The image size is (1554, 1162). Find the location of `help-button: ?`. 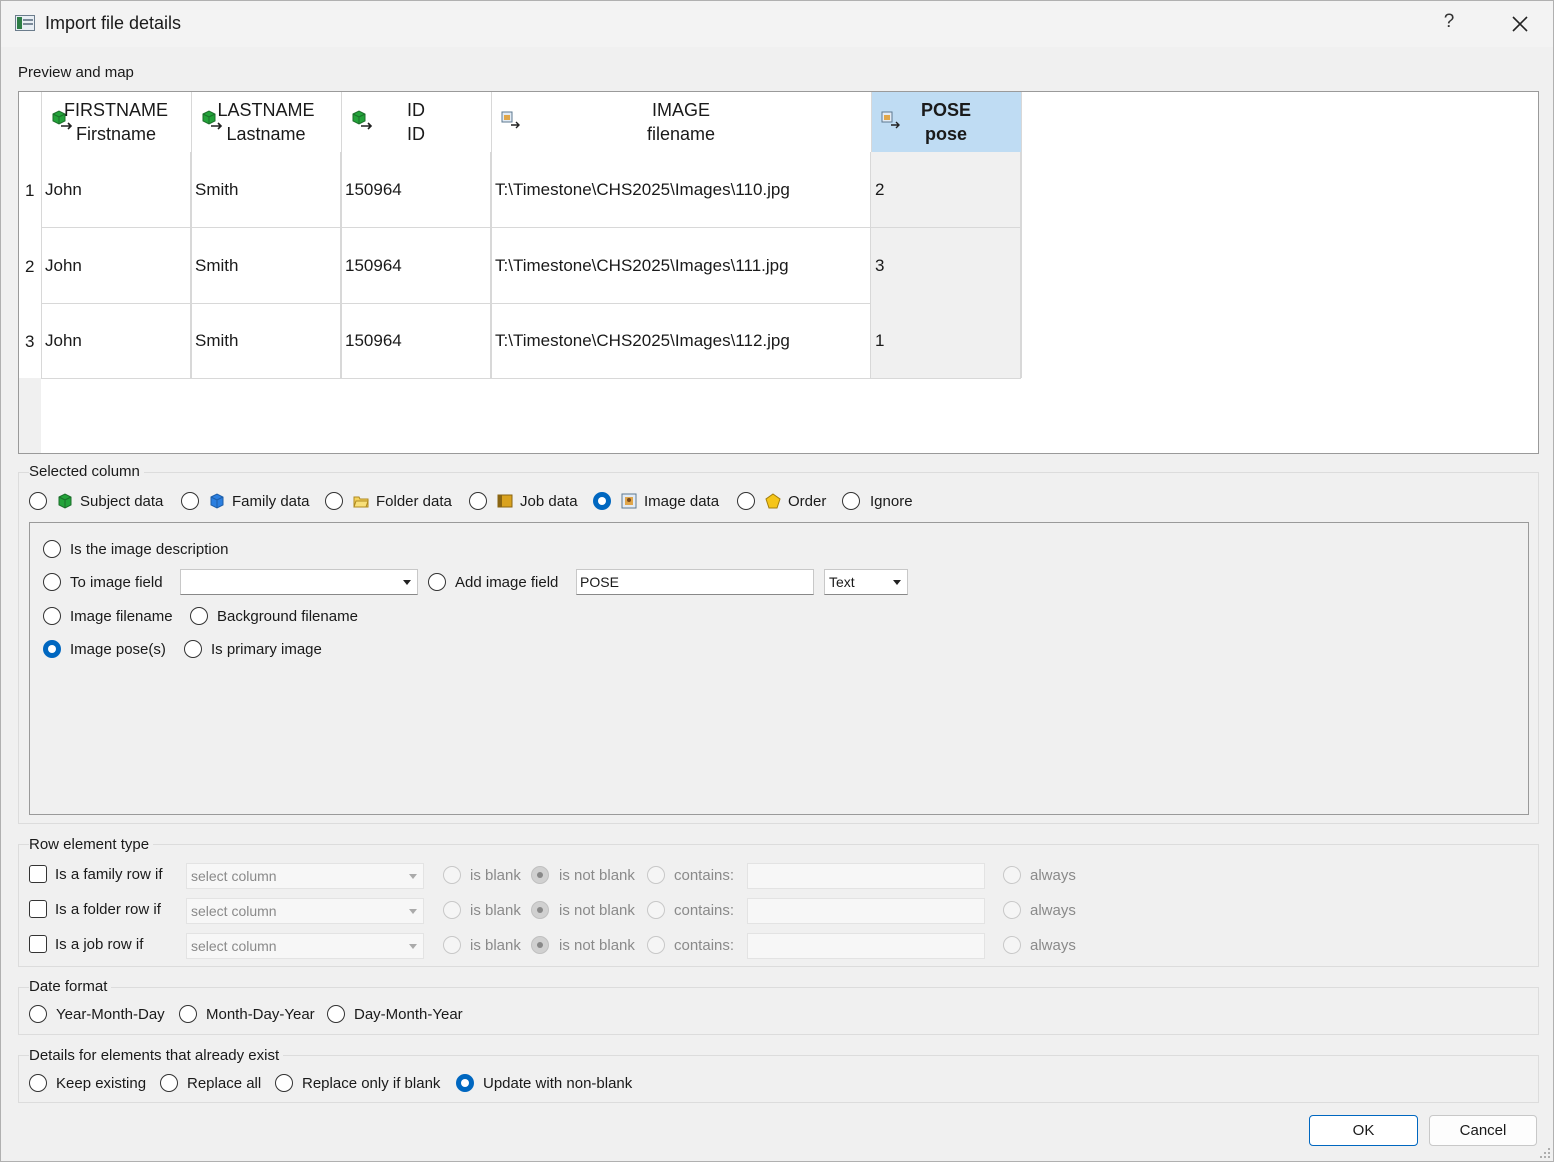

help-button: ? is located at coordinates (1449, 22).